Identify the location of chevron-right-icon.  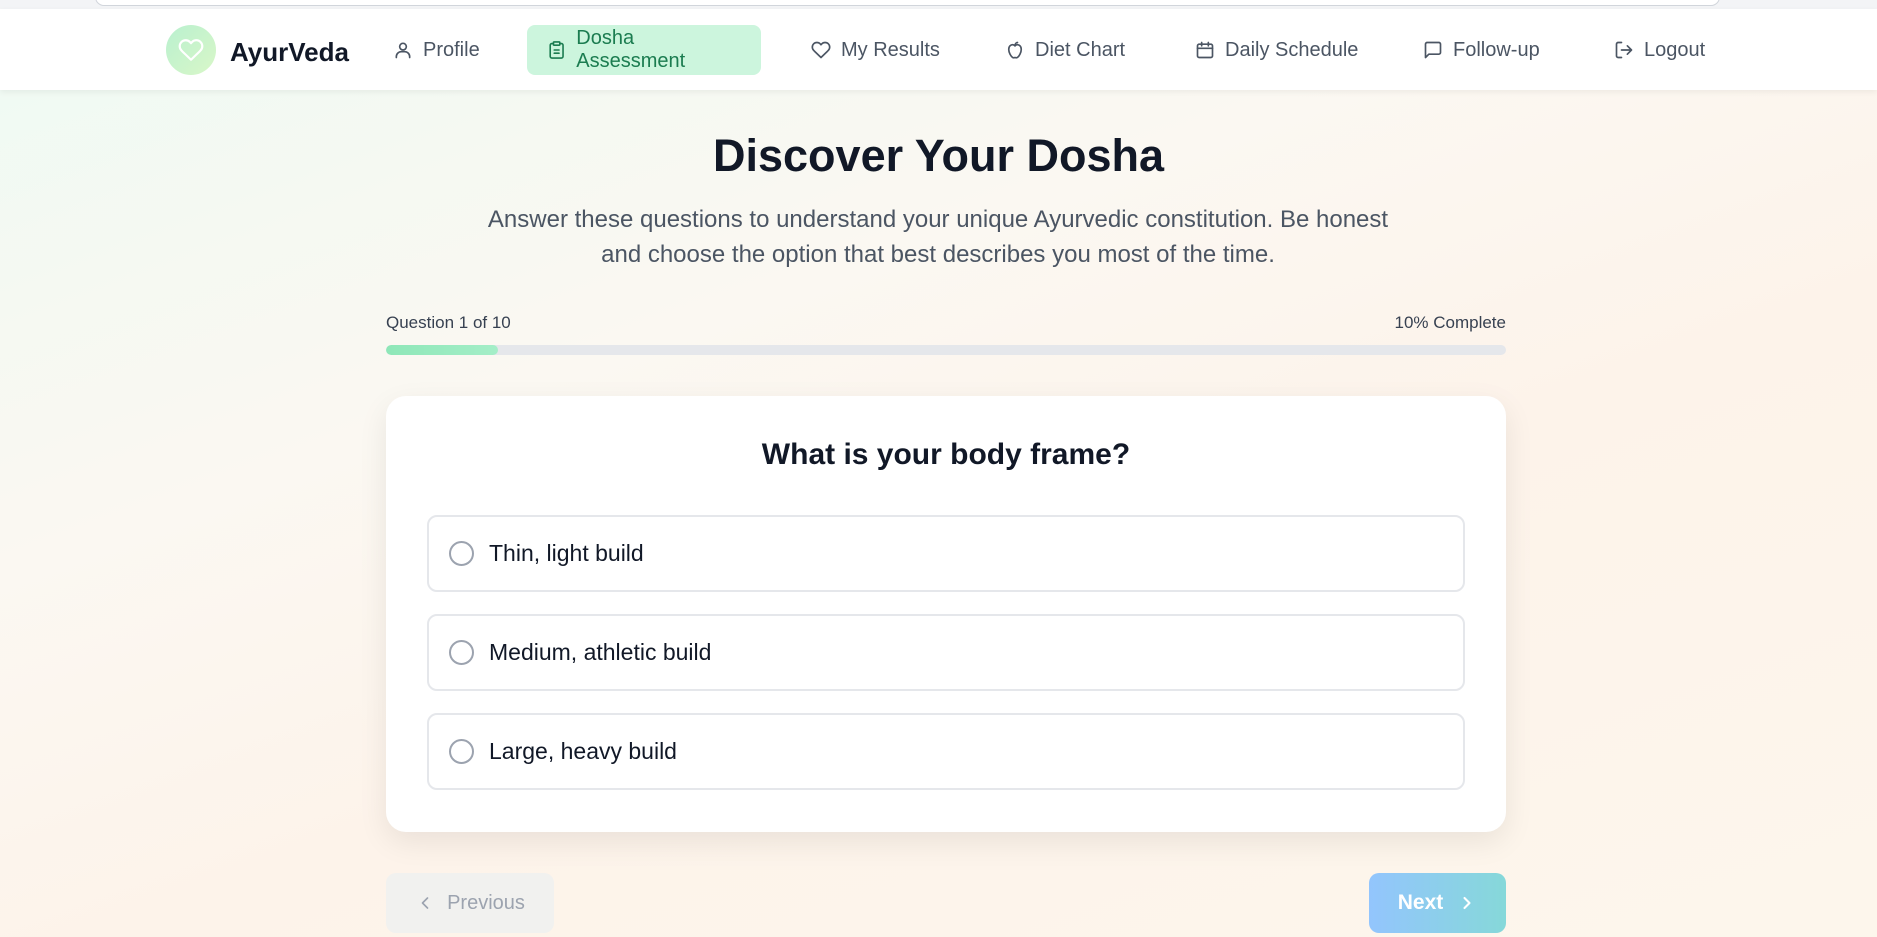
(1467, 903).